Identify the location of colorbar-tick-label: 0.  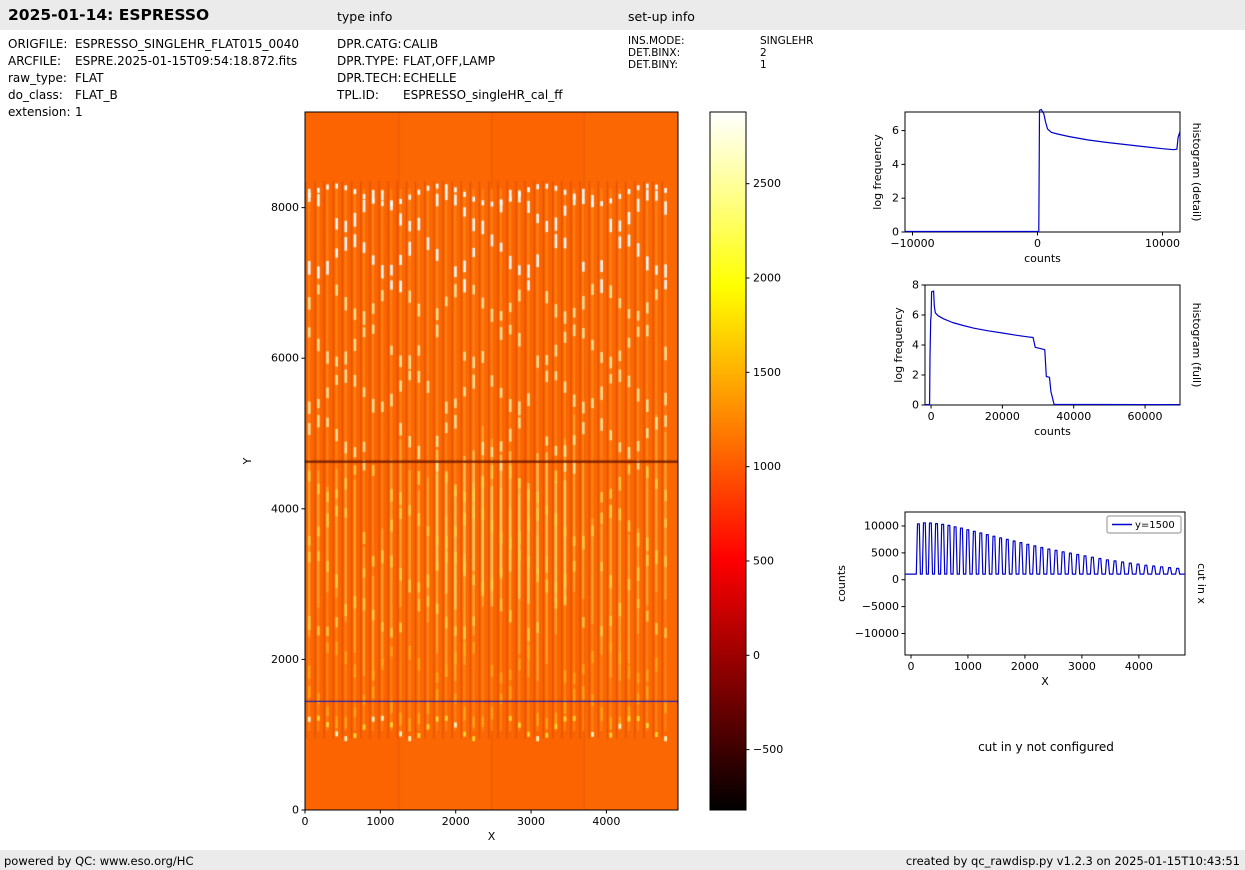
(756, 655).